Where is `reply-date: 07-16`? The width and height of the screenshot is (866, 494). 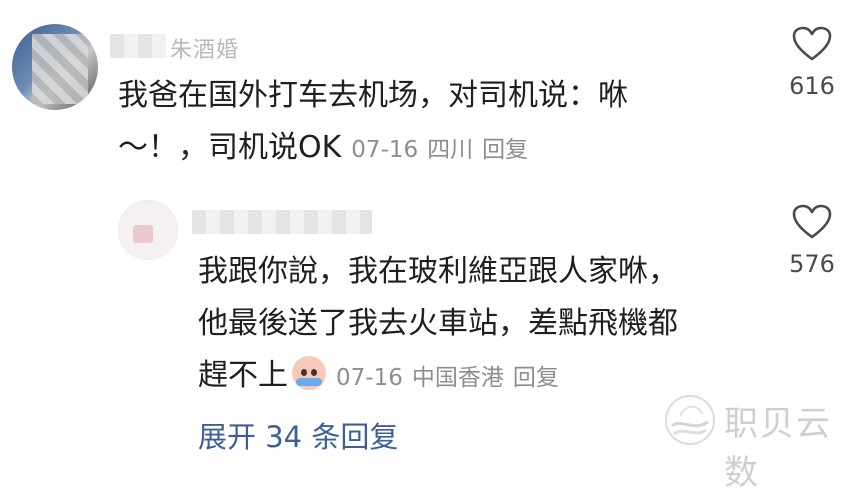
reply-date: 07-16 is located at coordinates (369, 378).